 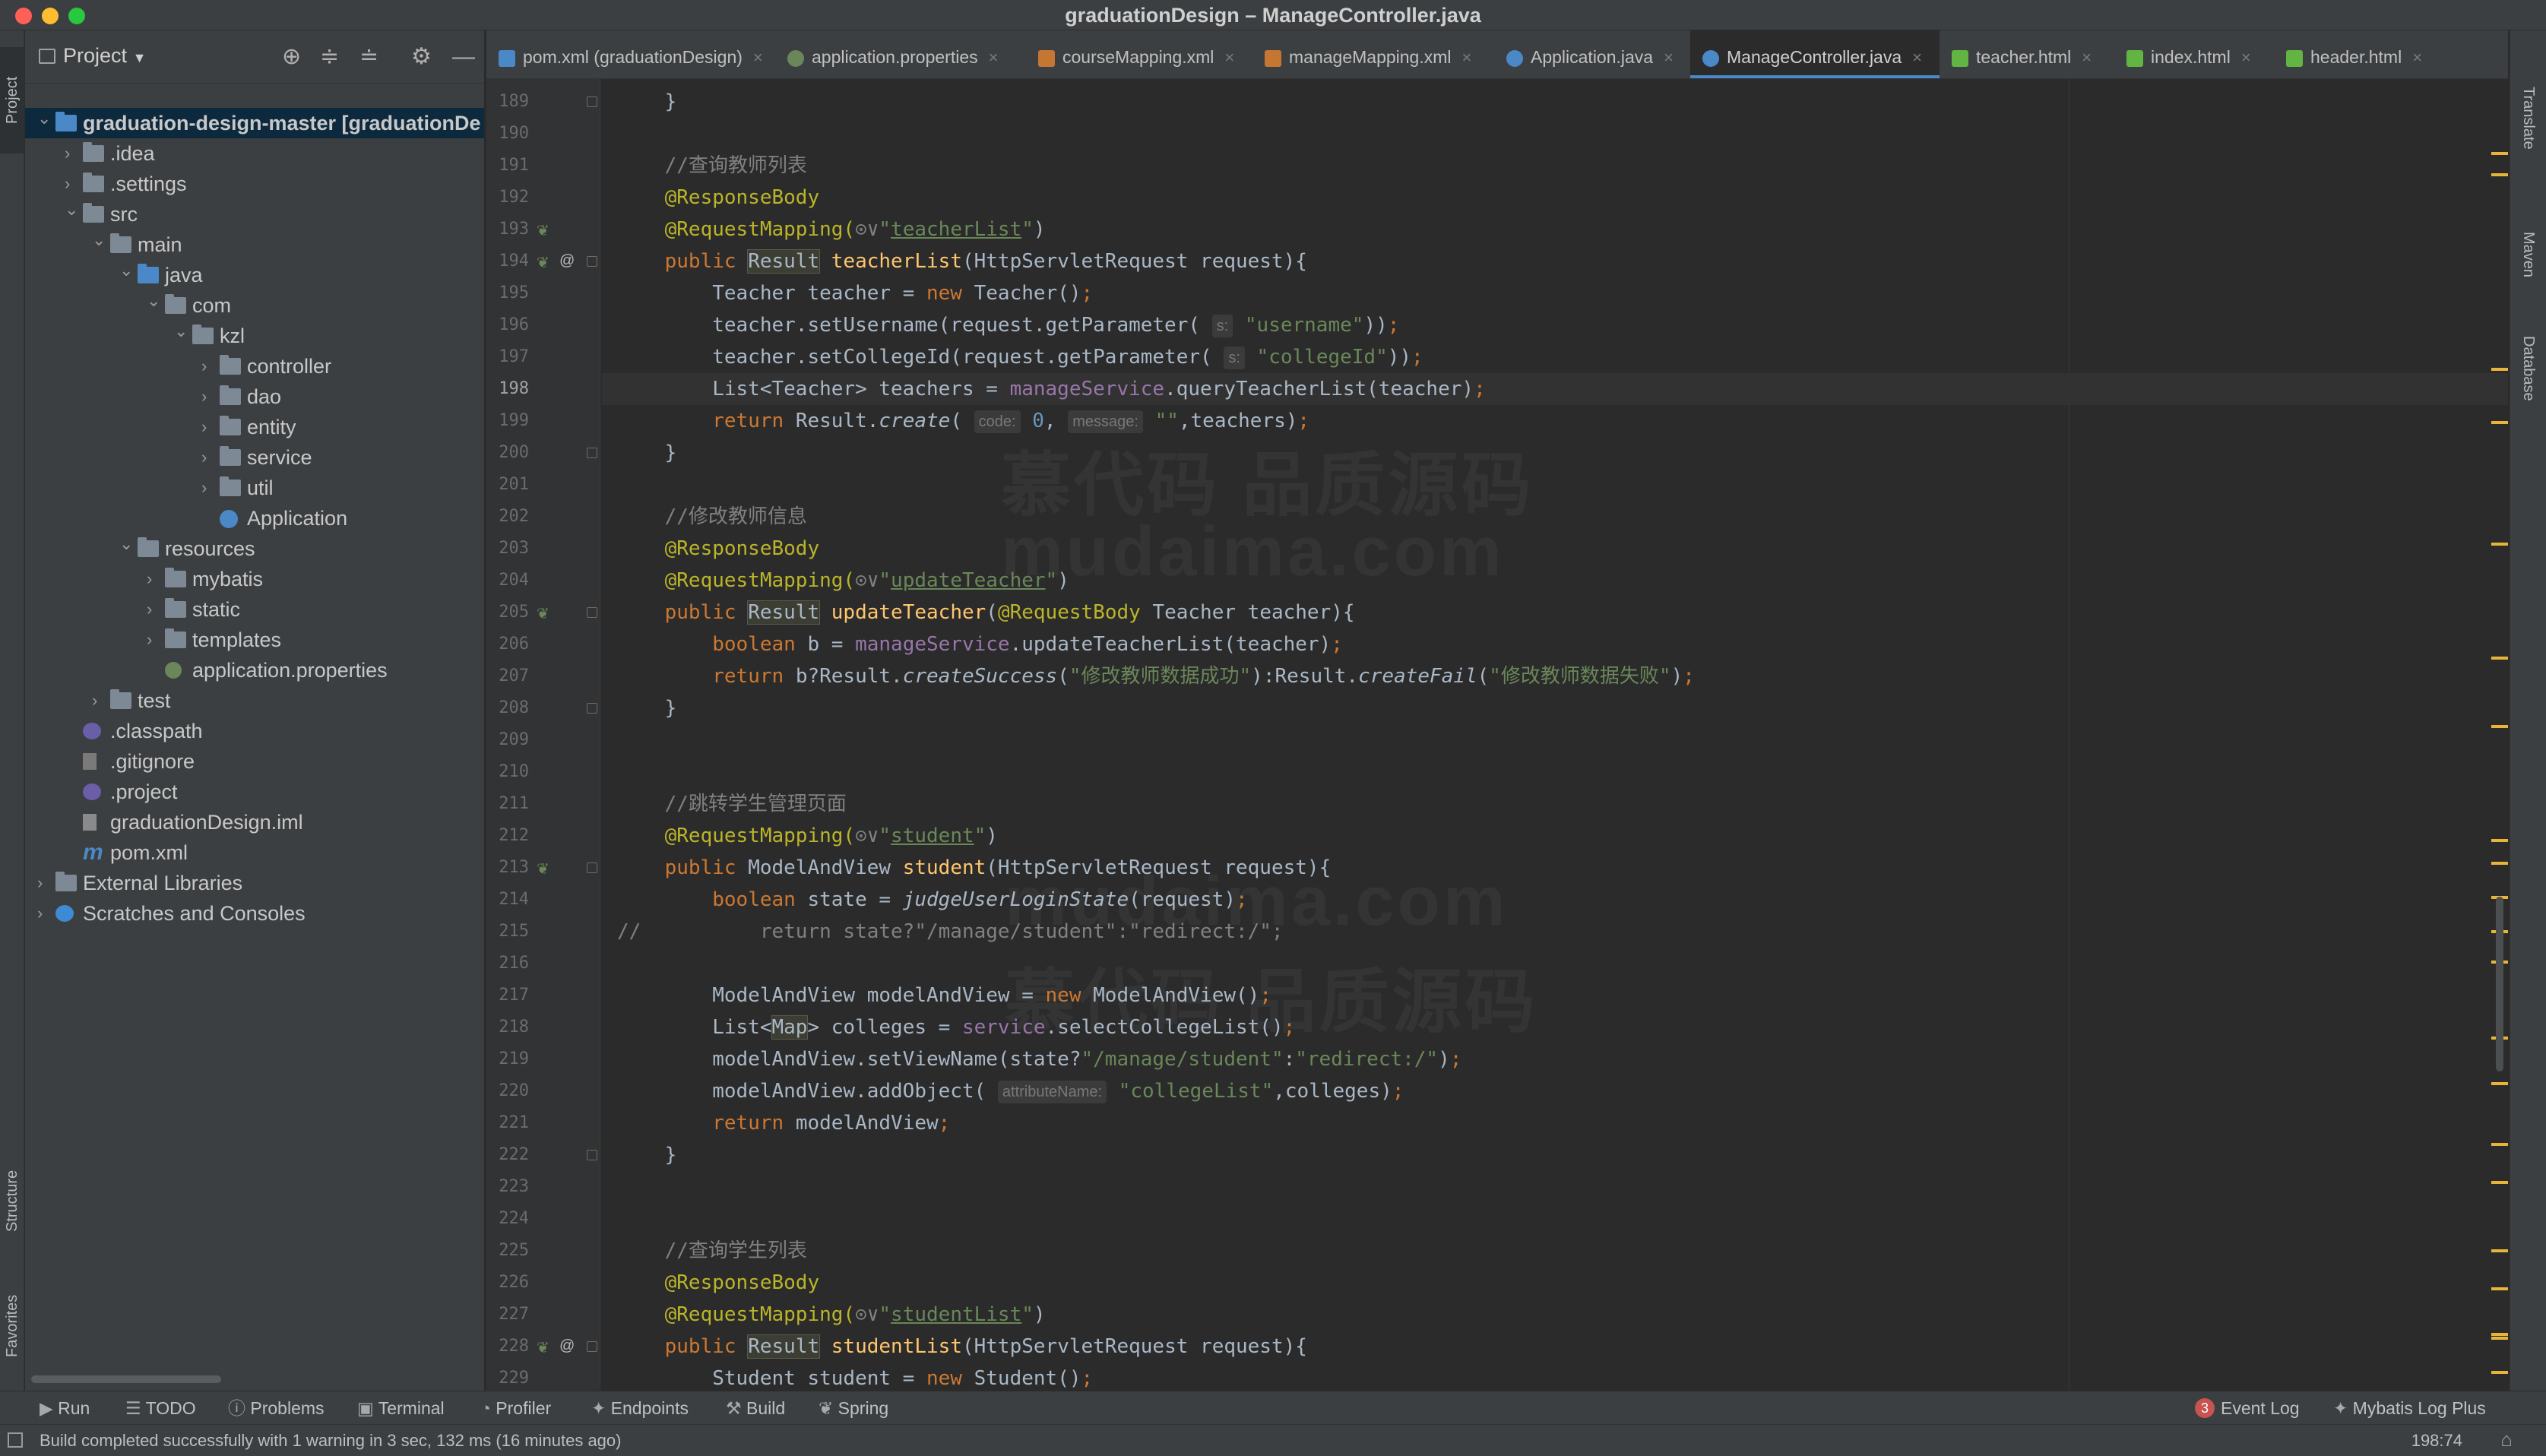 What do you see at coordinates (255, 700) in the screenshot?
I see `tree-item: › test` at bounding box center [255, 700].